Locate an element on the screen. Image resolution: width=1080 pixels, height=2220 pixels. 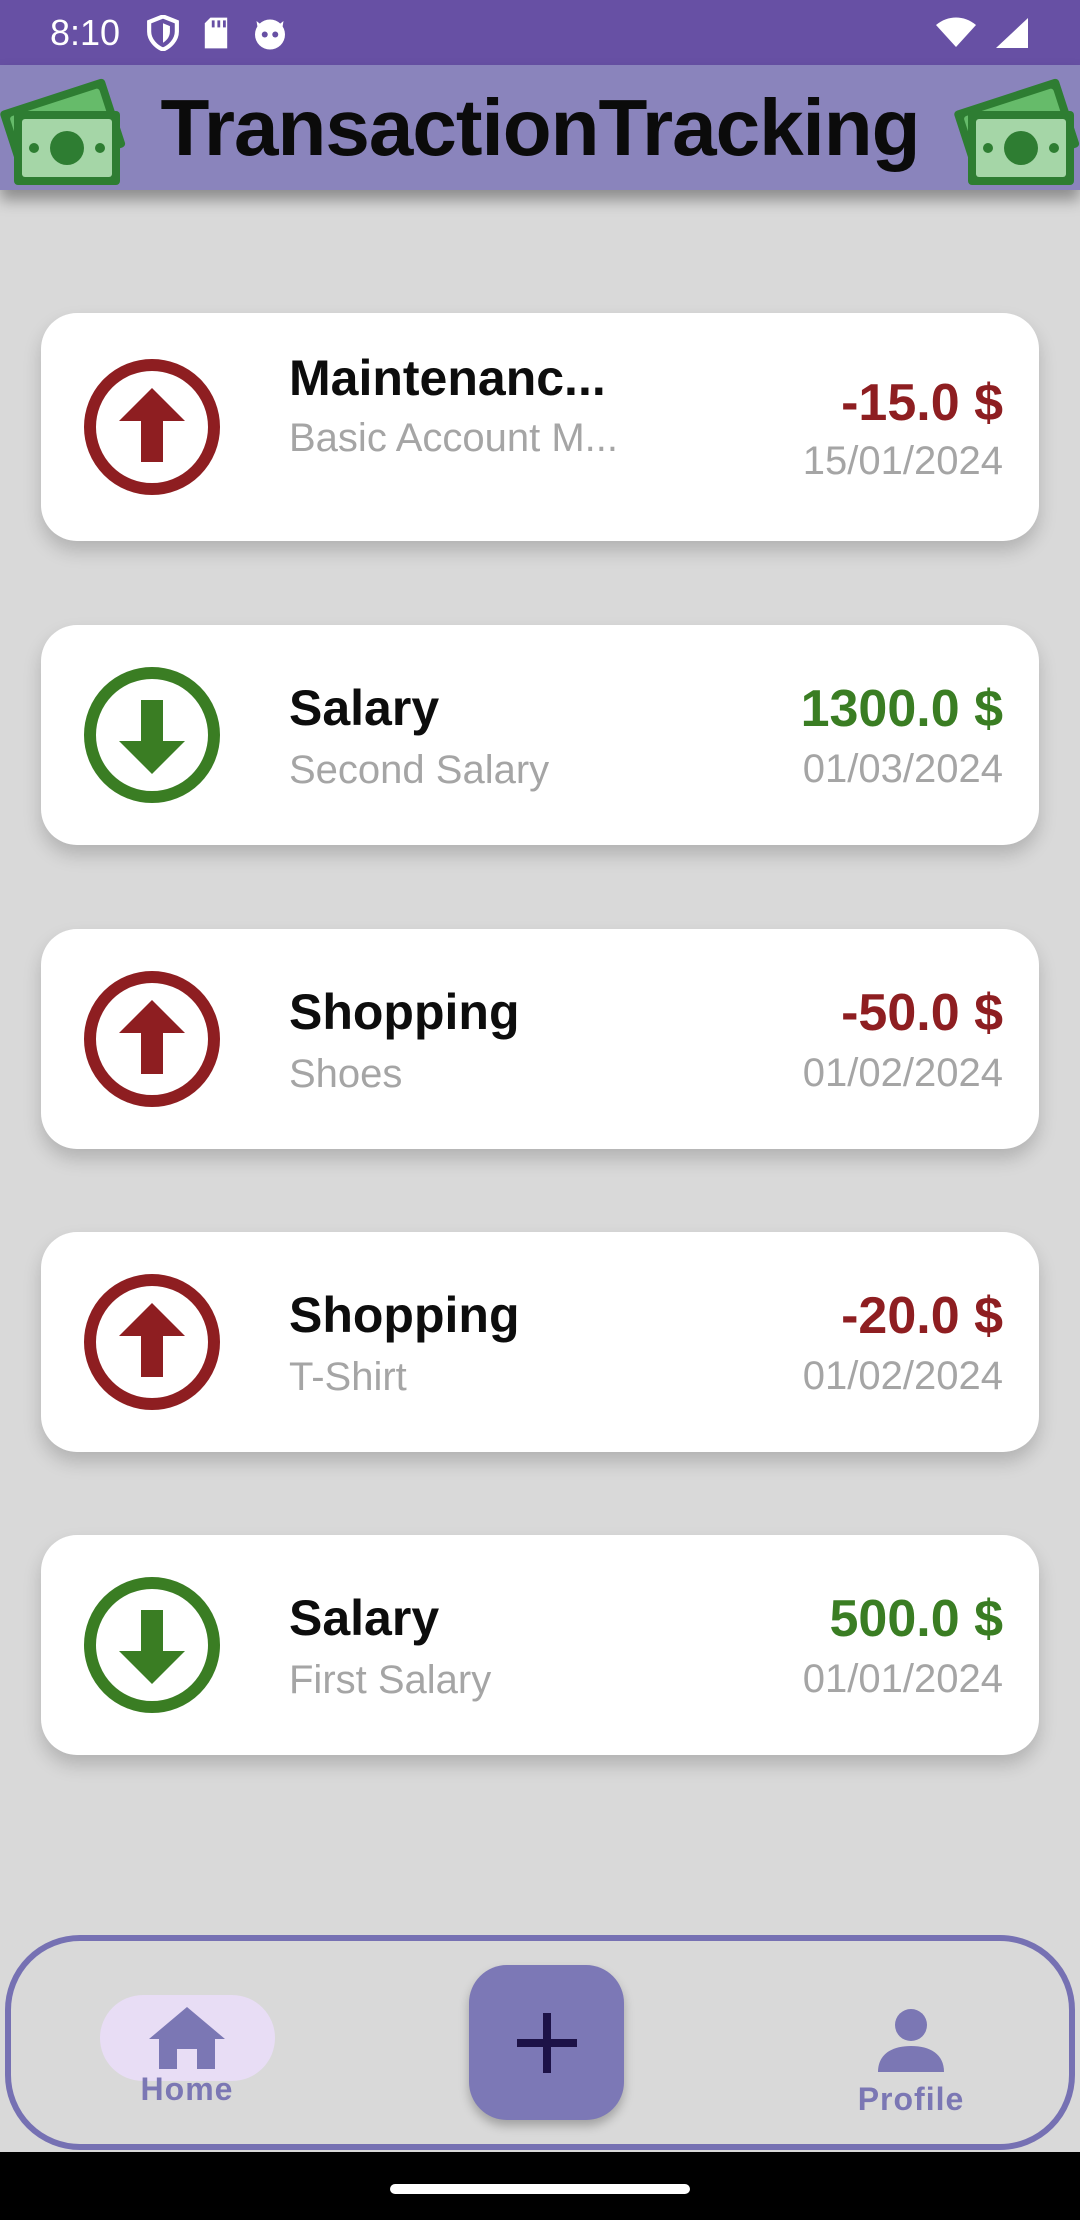
transaction-amount: 1300.0 $ is located at coordinates (901, 709).